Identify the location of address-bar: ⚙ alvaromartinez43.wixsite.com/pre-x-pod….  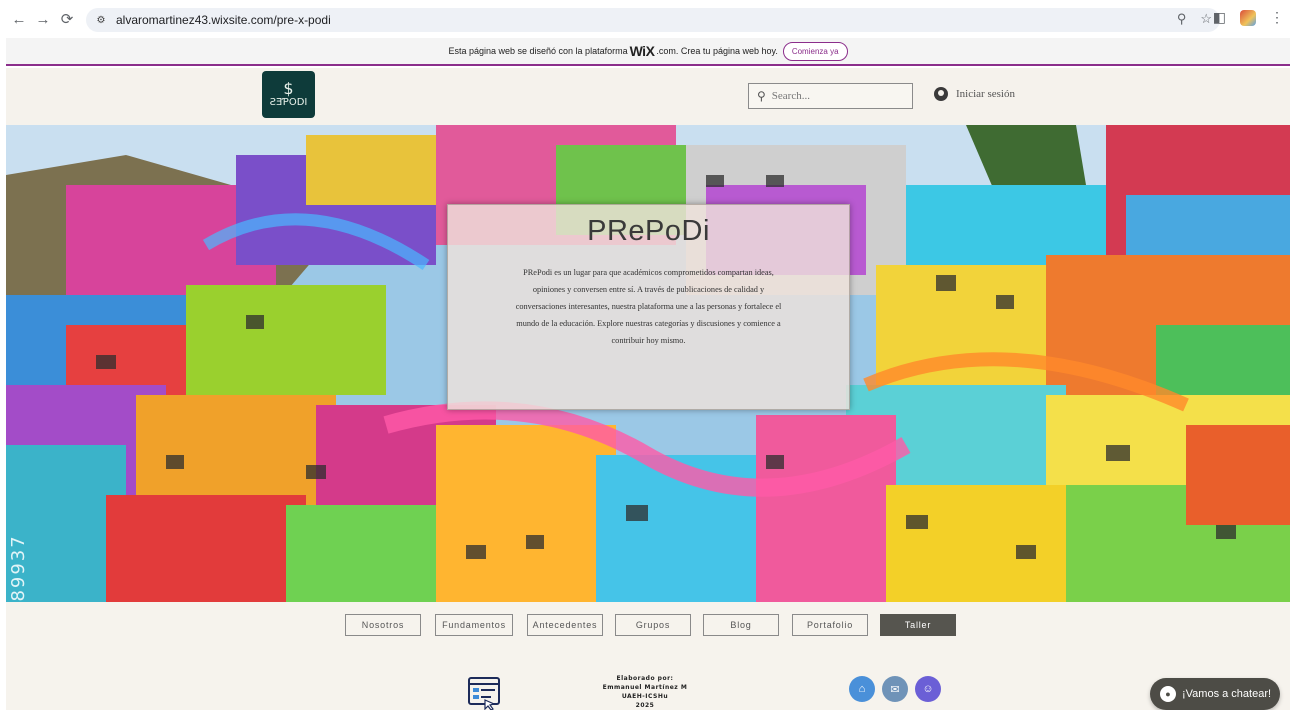
(653, 20).